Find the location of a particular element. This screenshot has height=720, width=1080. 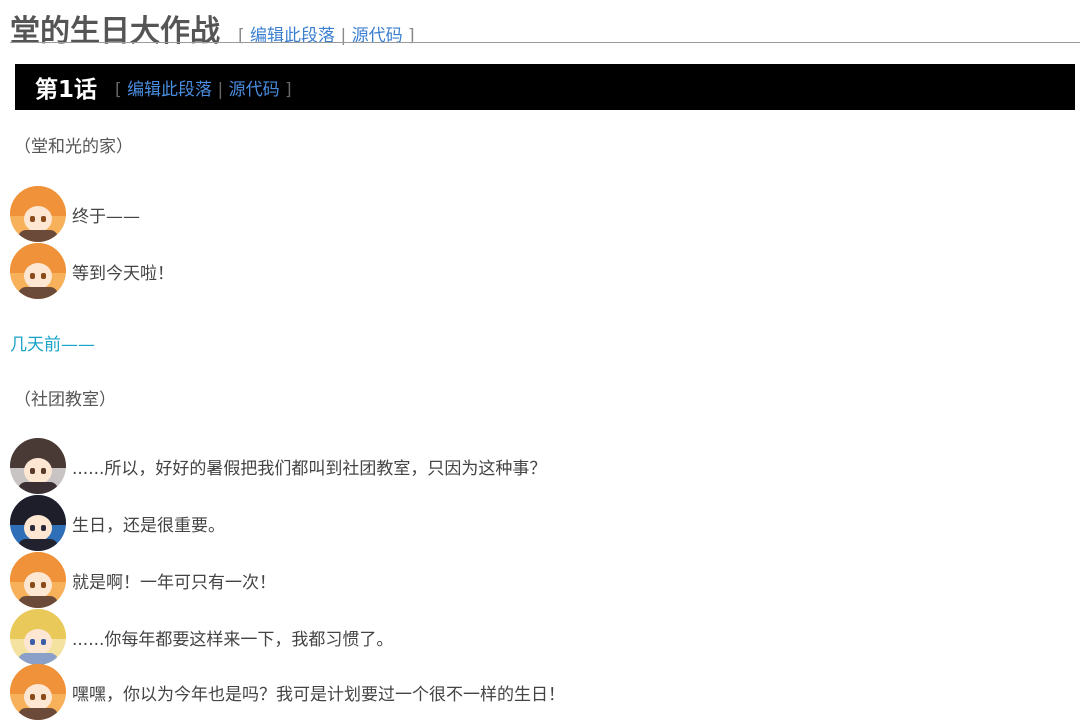

dialogue-line: 生日，还是很重要。 is located at coordinates (117, 523).